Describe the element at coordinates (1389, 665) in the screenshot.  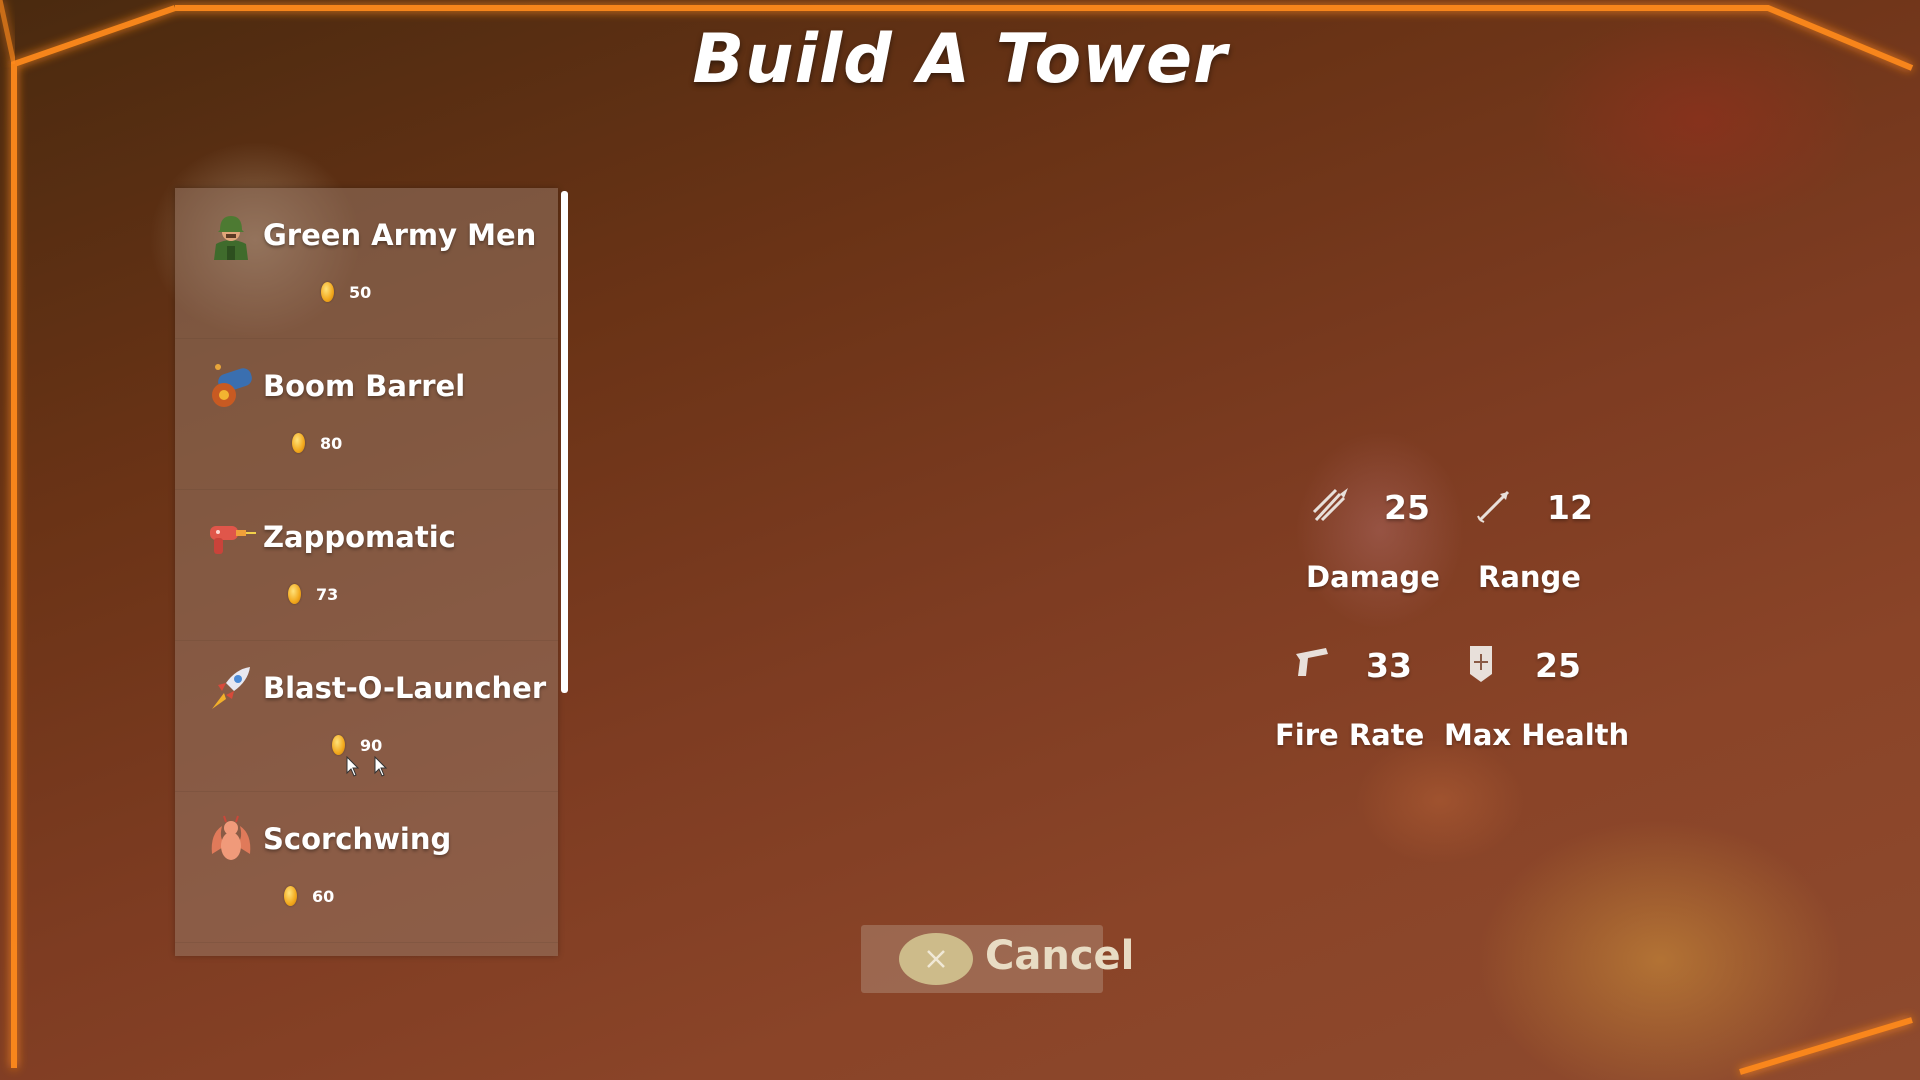
I see `fire-rate-value: 33` at that location.